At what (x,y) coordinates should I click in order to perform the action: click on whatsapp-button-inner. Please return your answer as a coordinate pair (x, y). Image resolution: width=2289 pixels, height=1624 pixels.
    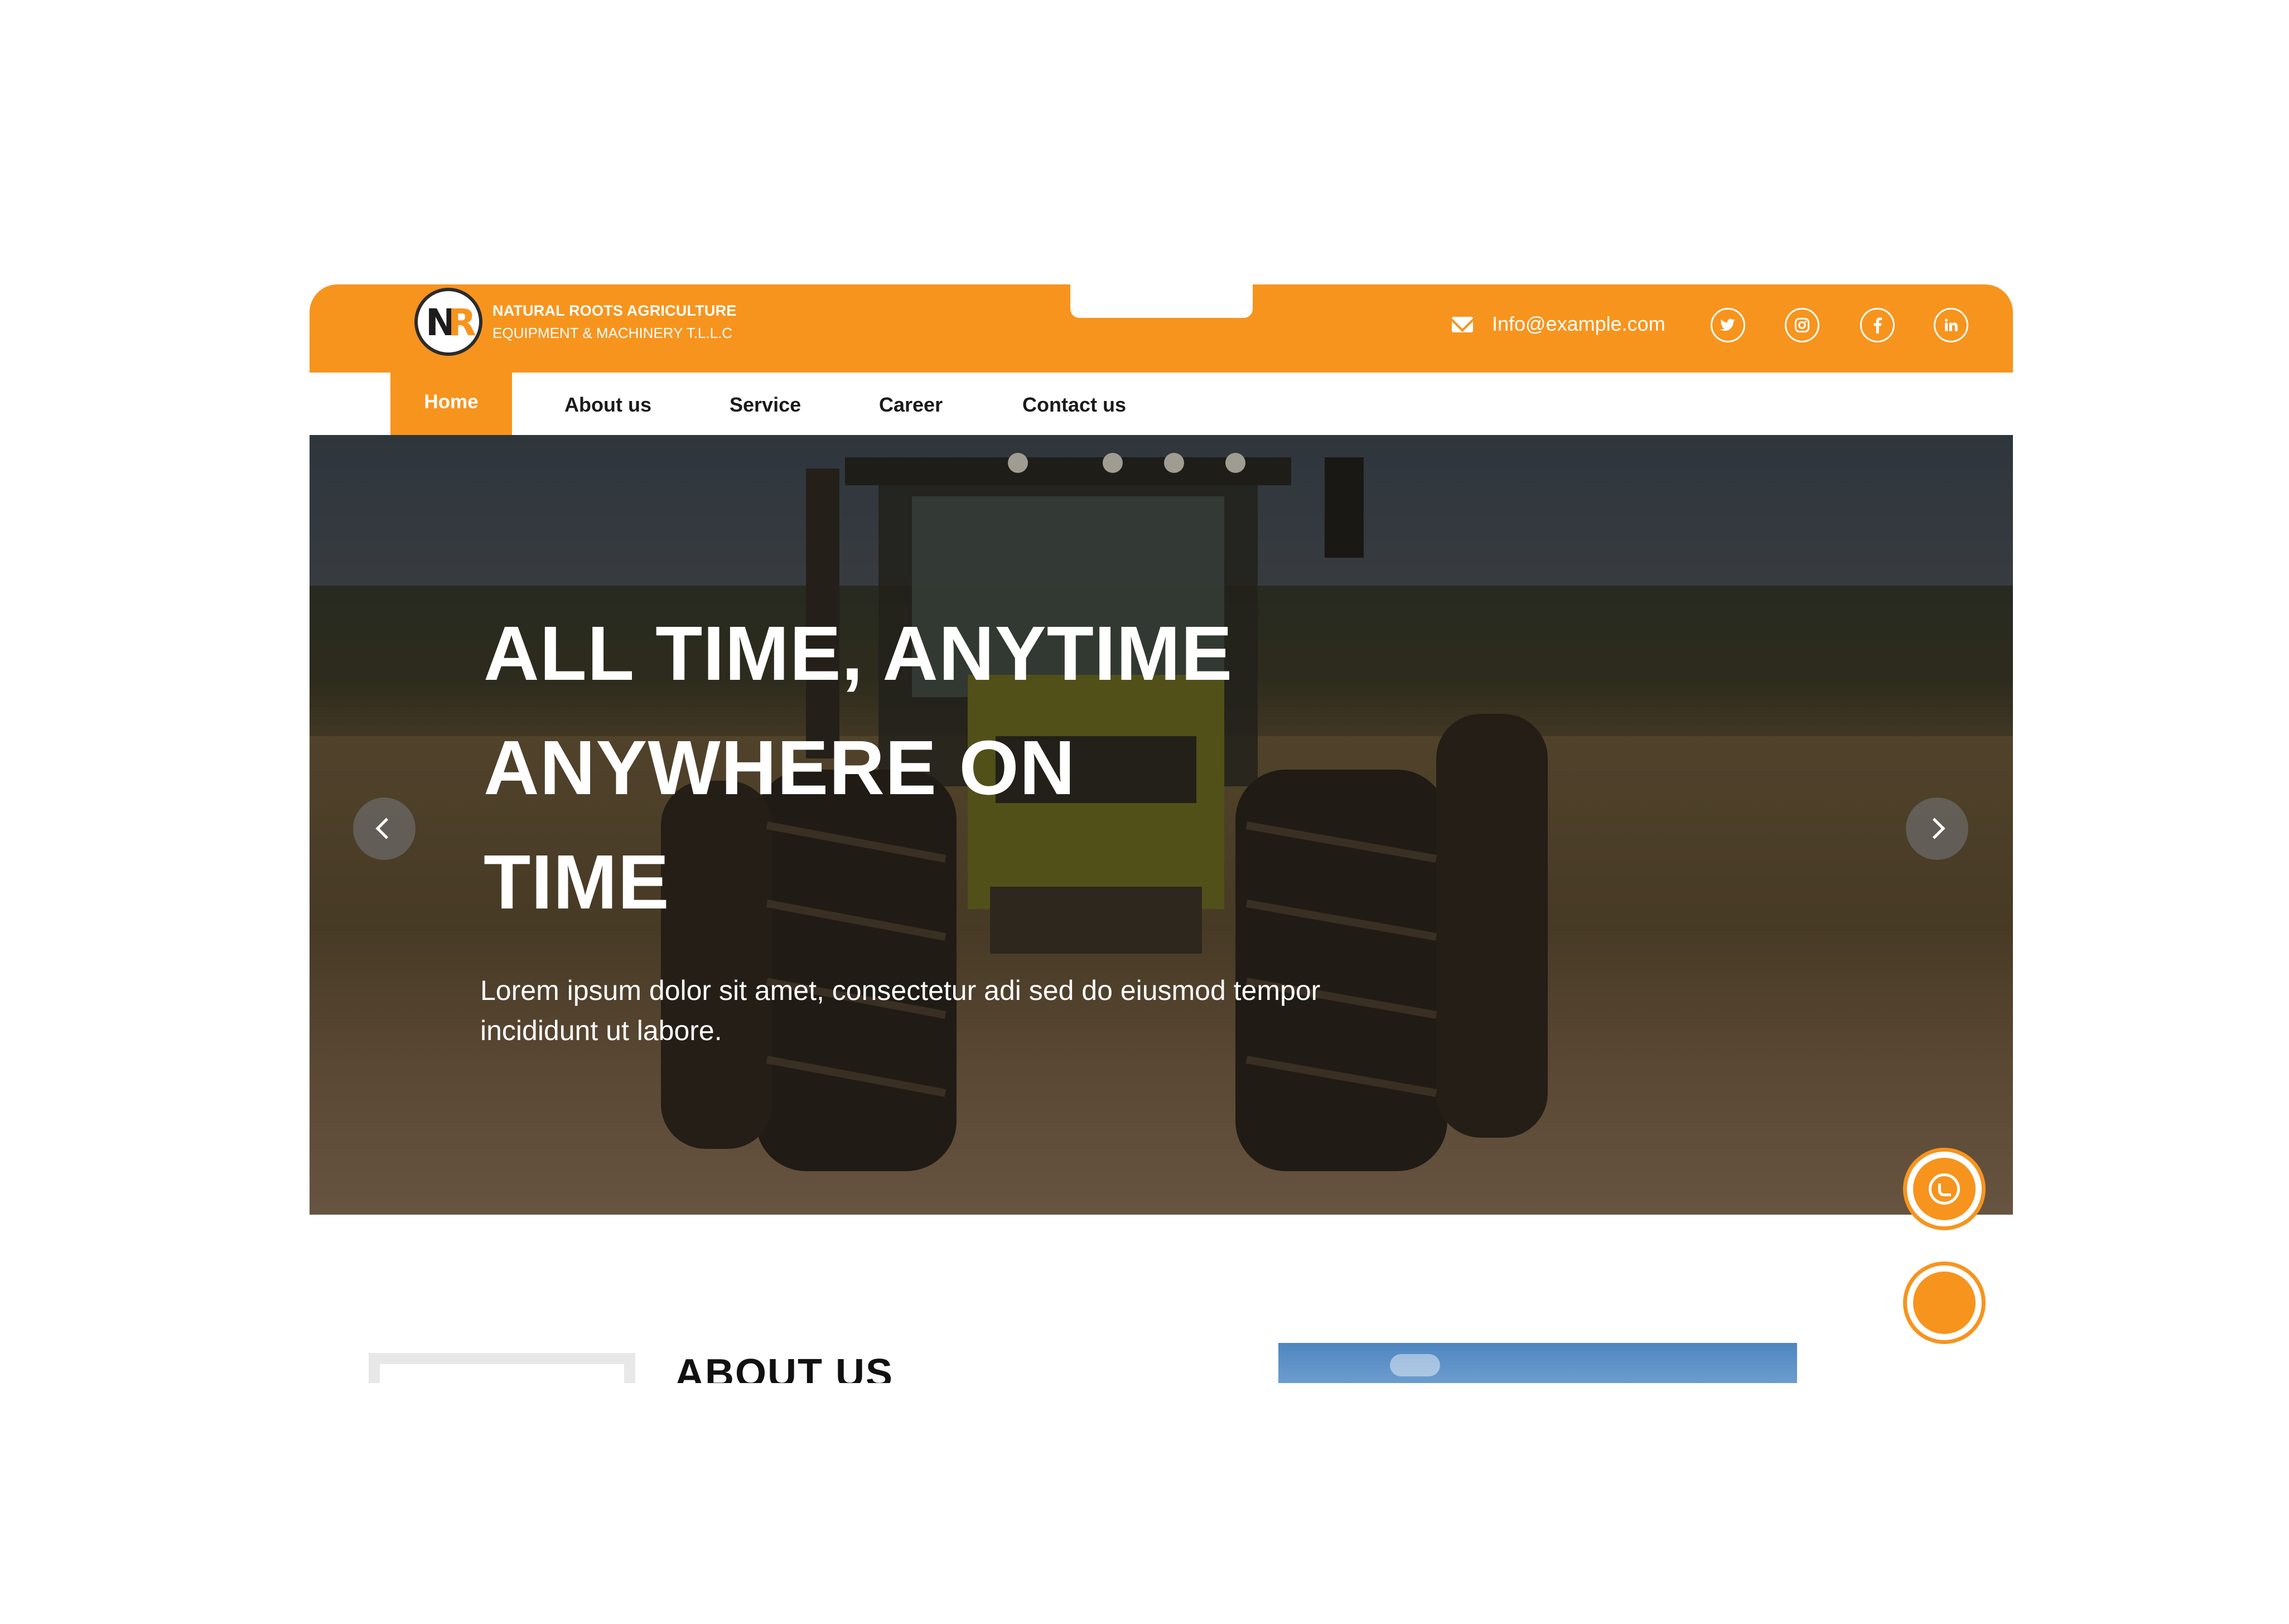
    Looking at the image, I should click on (1944, 1189).